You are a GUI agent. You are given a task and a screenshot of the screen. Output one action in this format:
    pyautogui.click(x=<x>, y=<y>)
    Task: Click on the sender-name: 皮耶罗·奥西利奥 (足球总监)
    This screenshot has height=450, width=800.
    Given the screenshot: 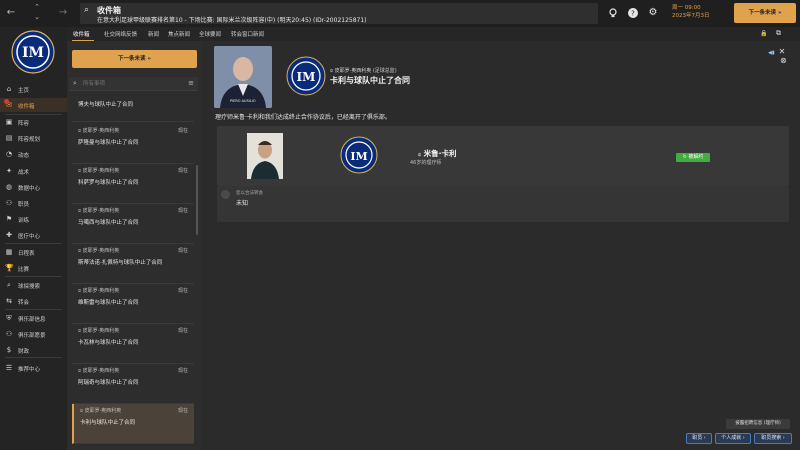 What is the action you would take?
    pyautogui.click(x=365, y=71)
    